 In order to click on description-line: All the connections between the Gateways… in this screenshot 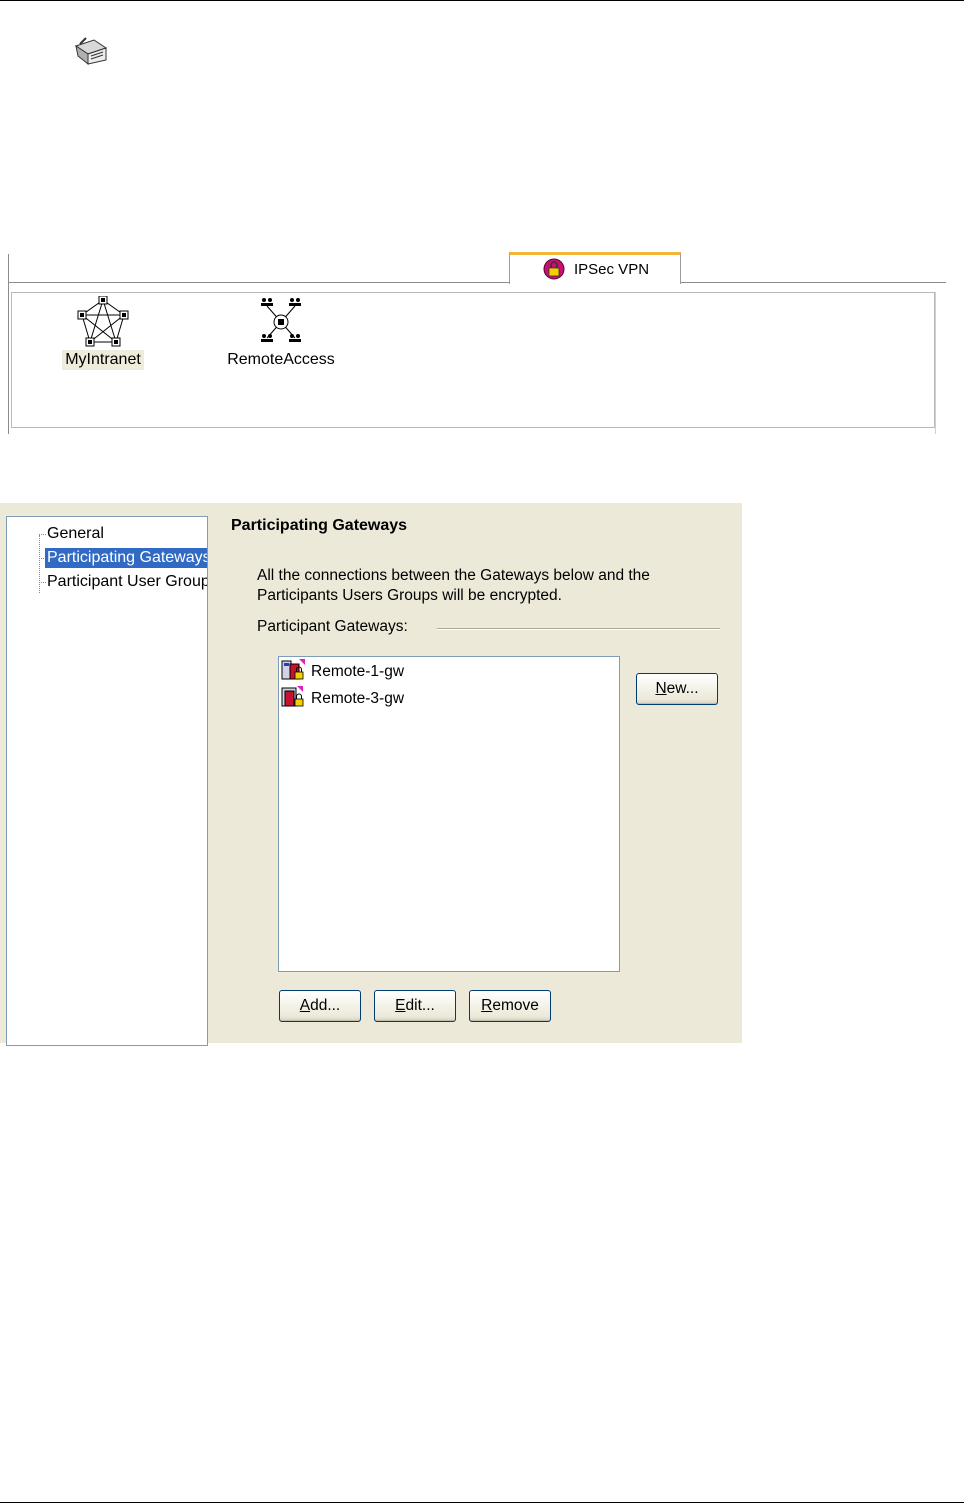, I will do `click(453, 575)`.